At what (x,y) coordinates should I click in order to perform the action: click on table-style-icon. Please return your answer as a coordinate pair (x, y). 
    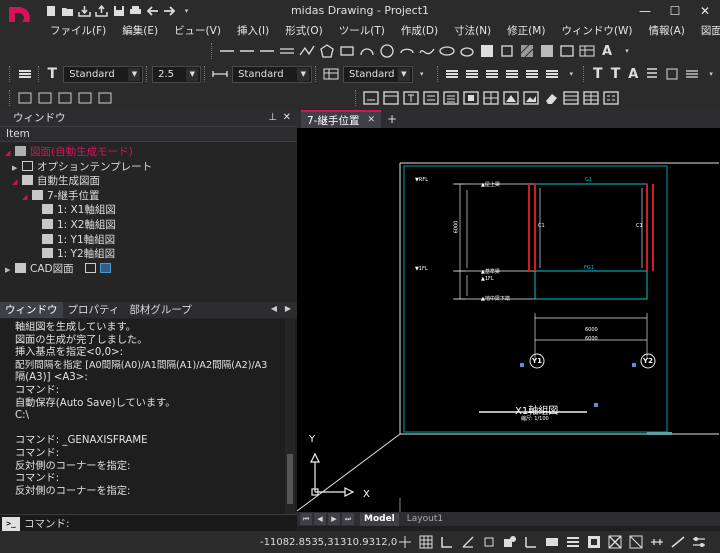
    Looking at the image, I should click on (331, 74).